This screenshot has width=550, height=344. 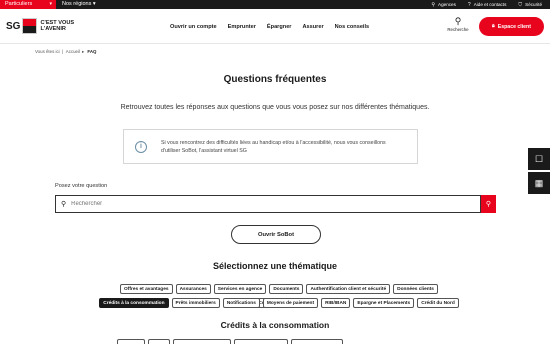 I want to click on theme-section-title: Sélectionnez une thématique, so click(x=275, y=266).